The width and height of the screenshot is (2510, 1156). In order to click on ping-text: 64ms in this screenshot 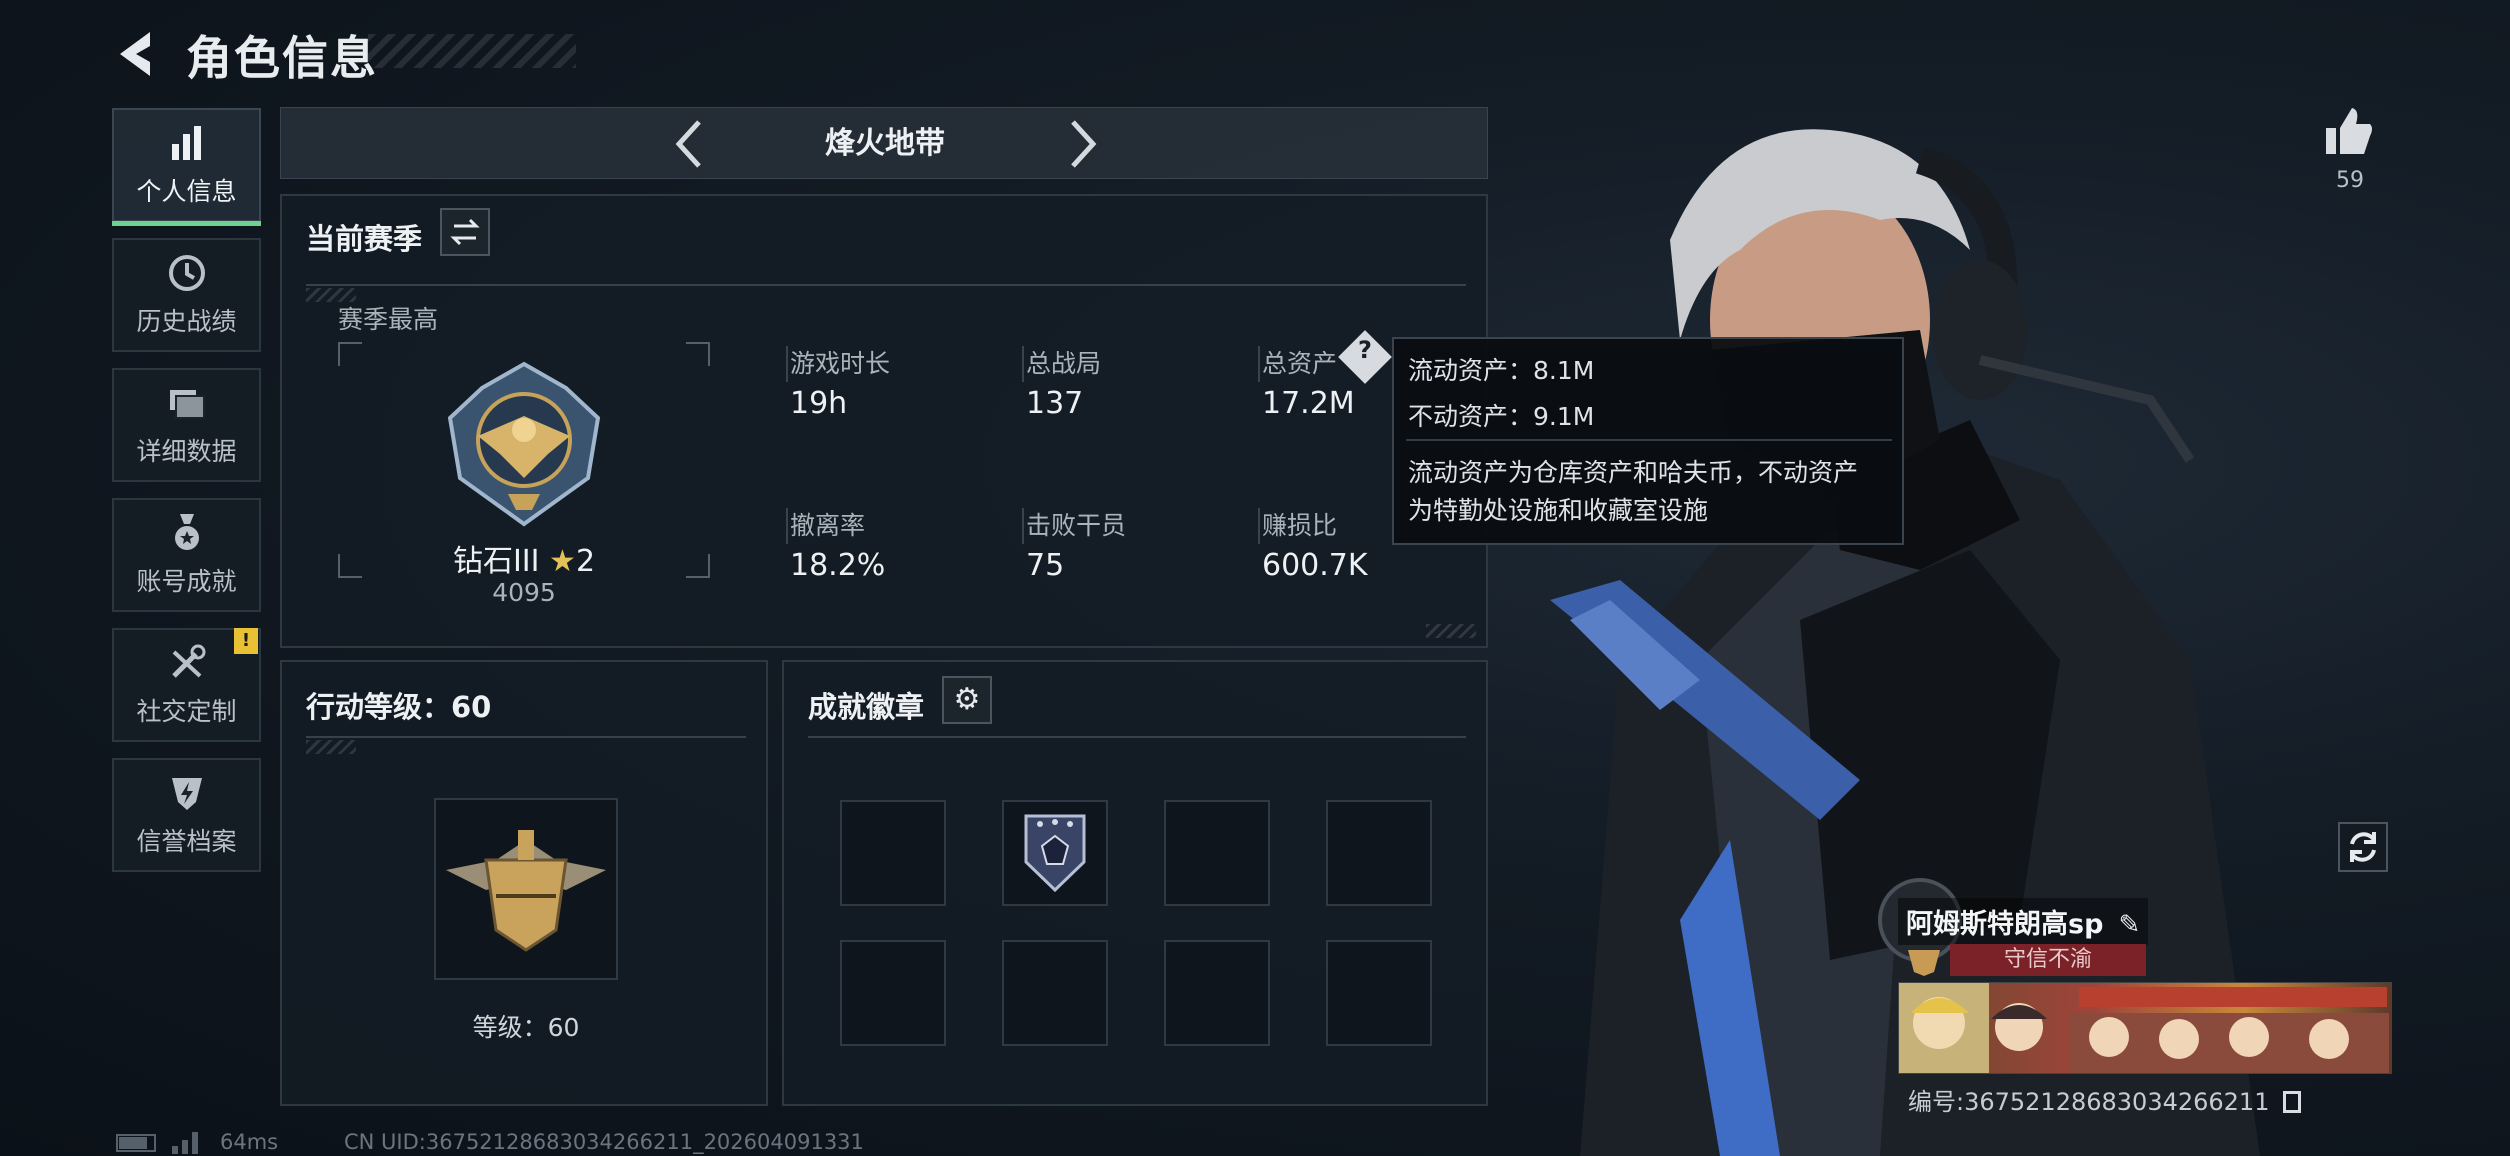, I will do `click(249, 1142)`.